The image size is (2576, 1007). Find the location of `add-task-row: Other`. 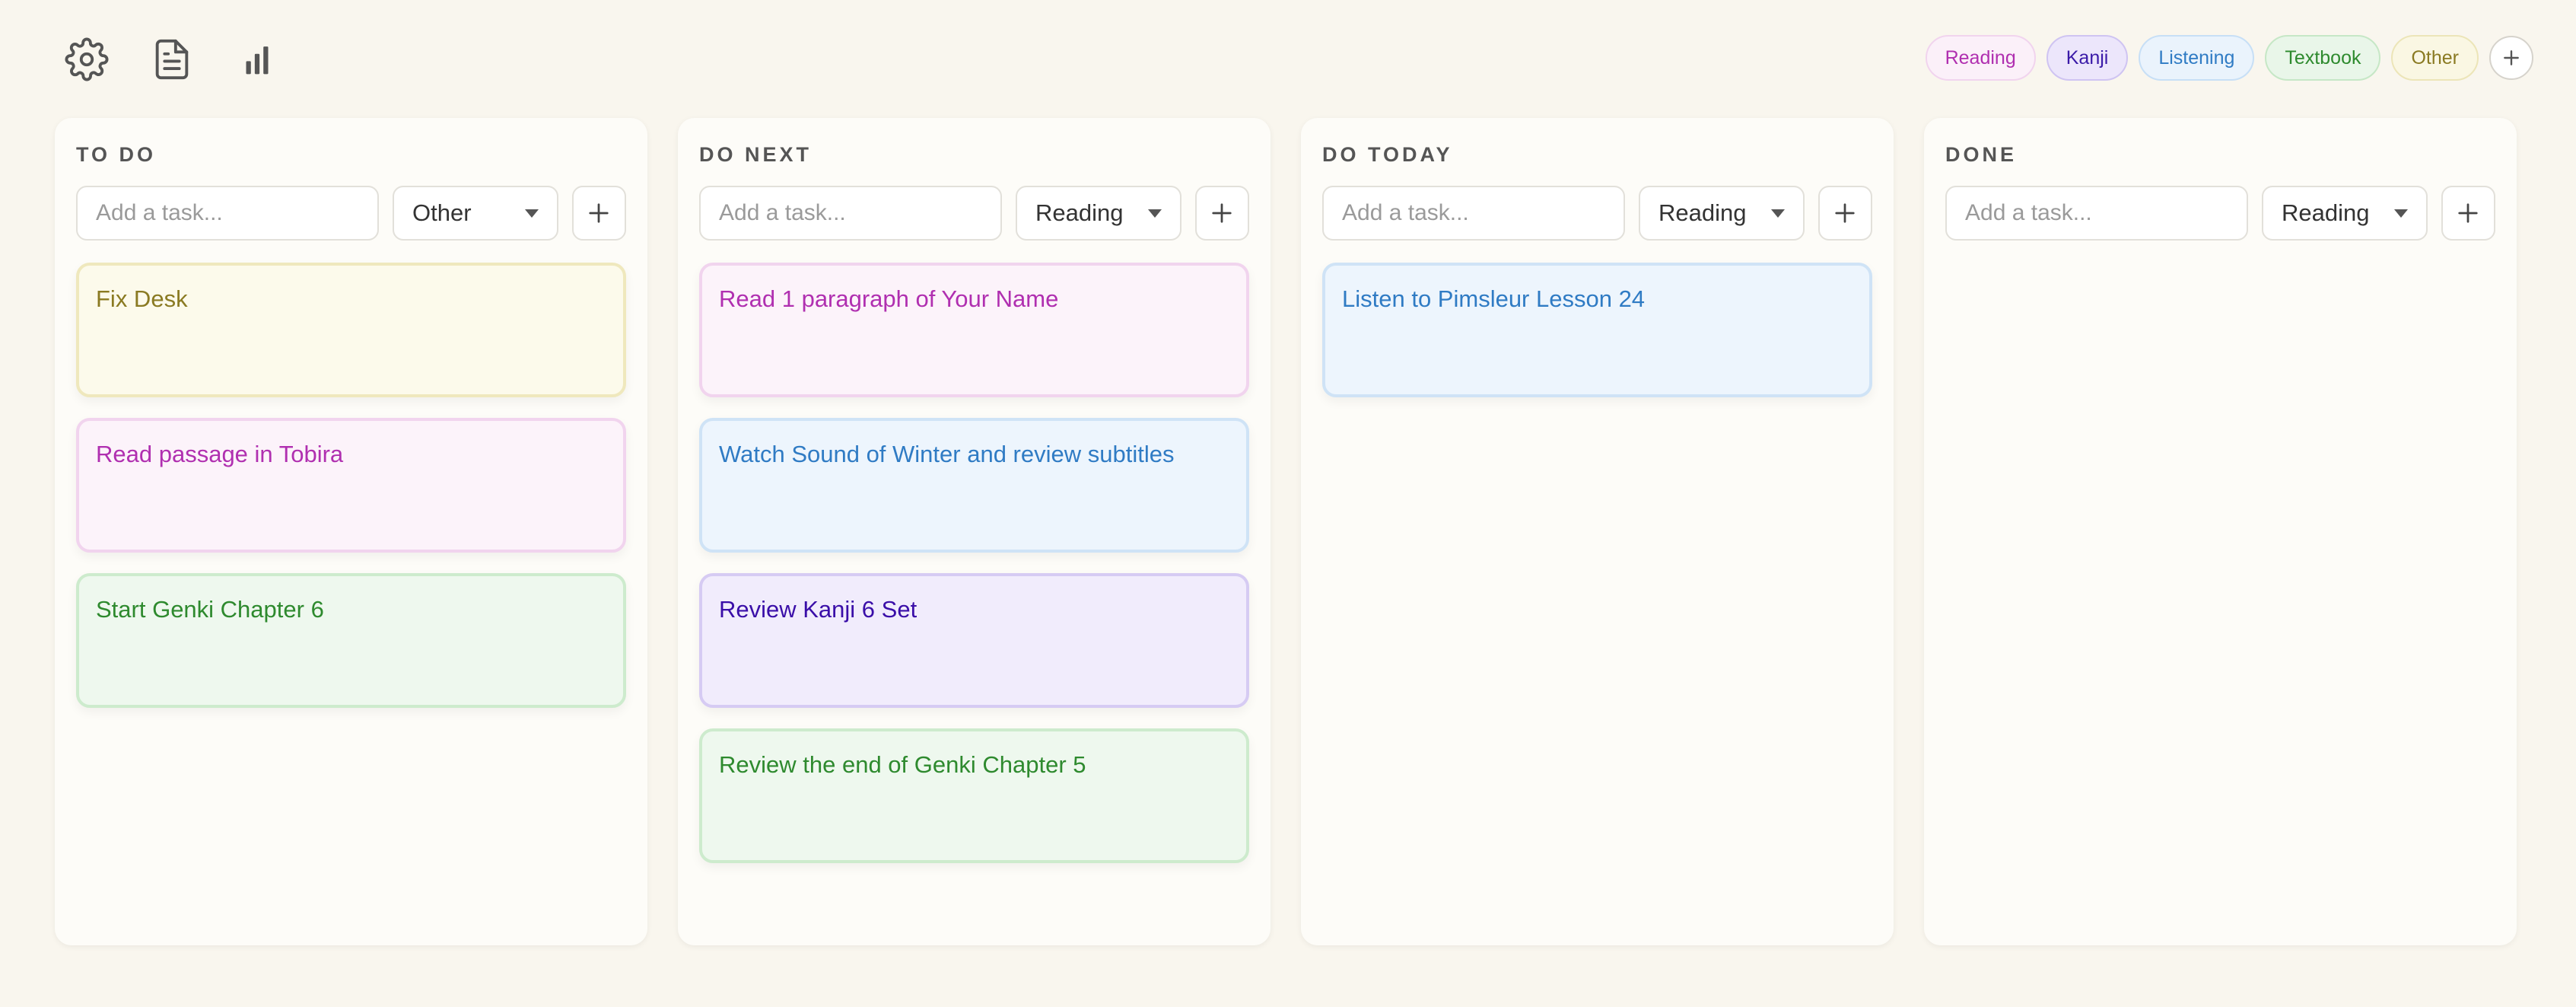

add-task-row: Other is located at coordinates (351, 213).